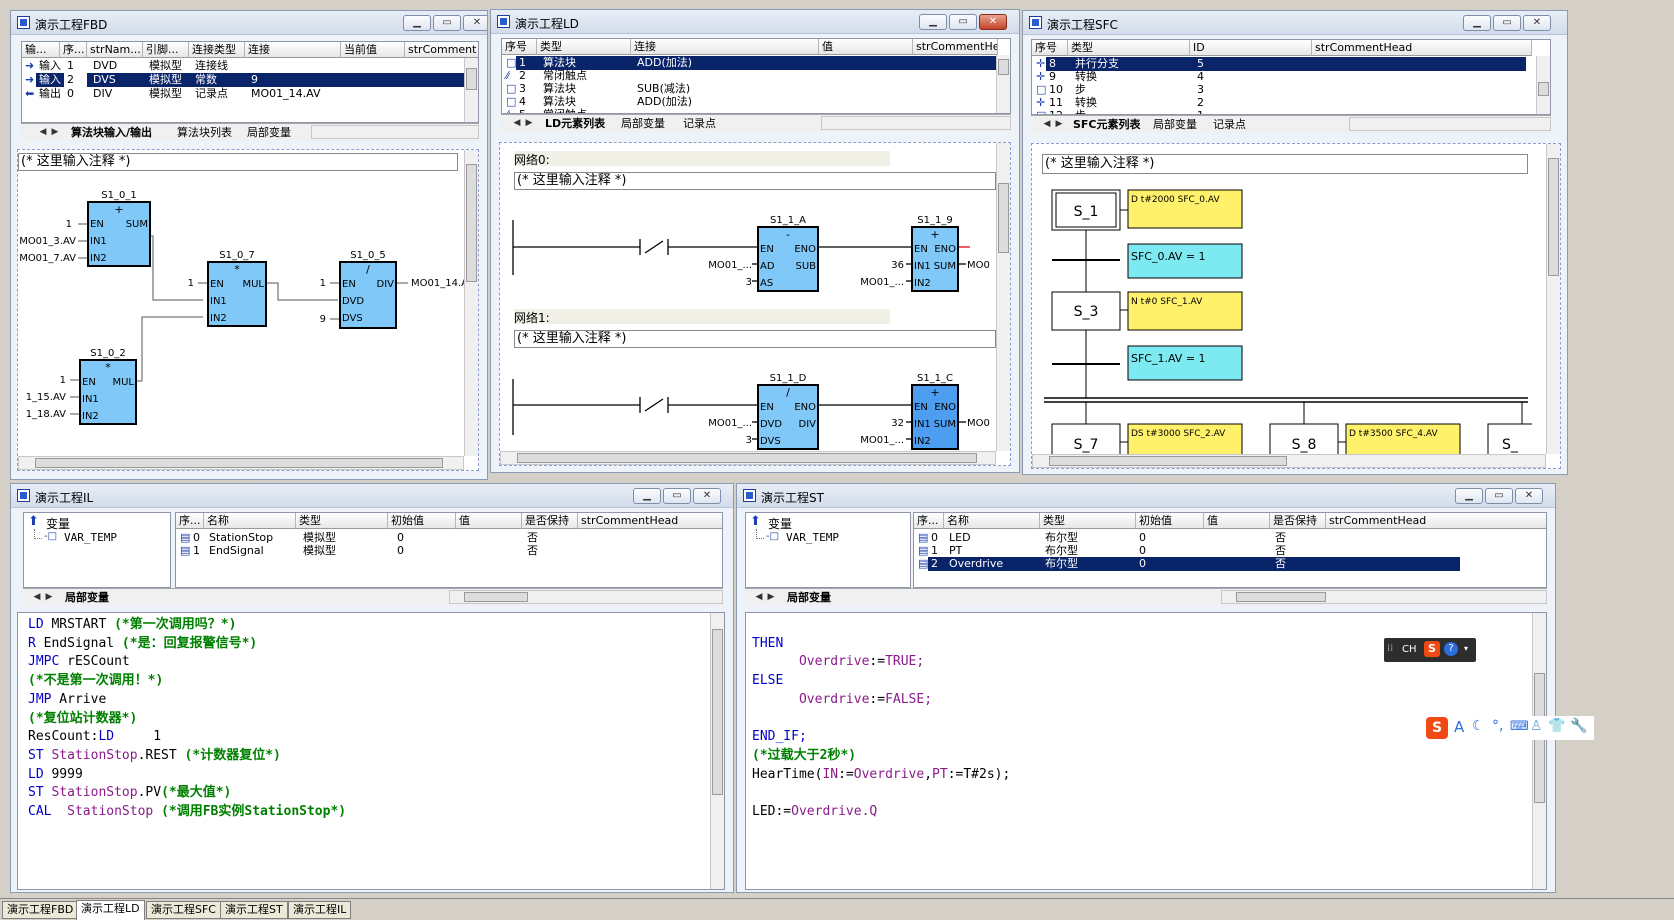  What do you see at coordinates (1251, 48) in the screenshot?
I see `col-header: ID` at bounding box center [1251, 48].